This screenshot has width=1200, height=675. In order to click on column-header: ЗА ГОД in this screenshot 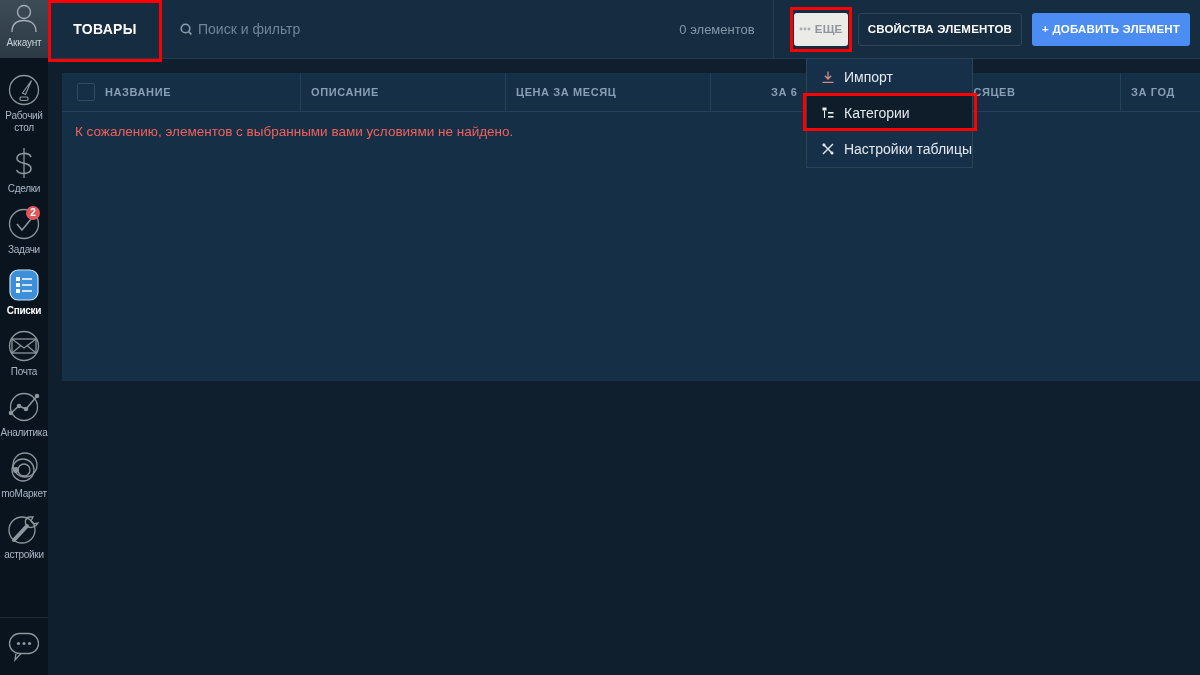, I will do `click(1153, 92)`.